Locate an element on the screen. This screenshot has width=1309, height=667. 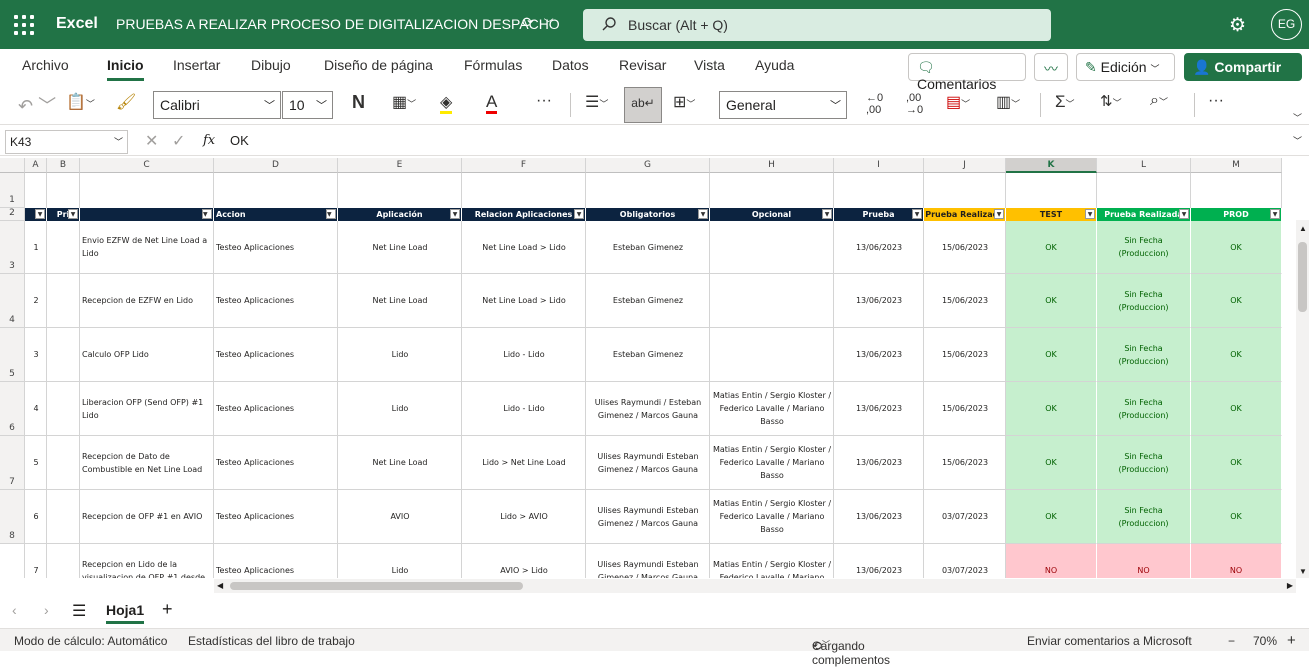
scroll-thumb is located at coordinates (376, 586).